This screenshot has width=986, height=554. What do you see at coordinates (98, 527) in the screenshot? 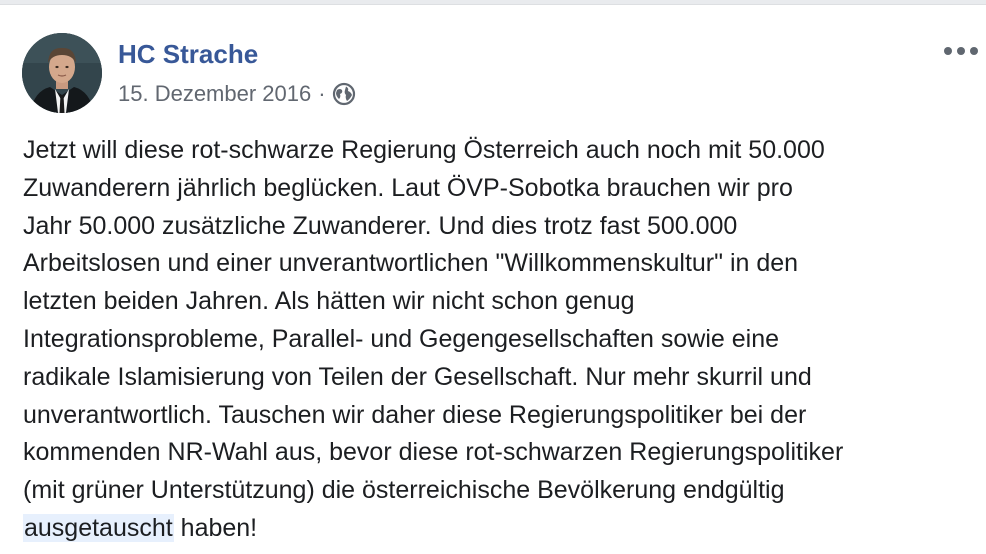
I see `highlighted-word: ausgetauscht` at bounding box center [98, 527].